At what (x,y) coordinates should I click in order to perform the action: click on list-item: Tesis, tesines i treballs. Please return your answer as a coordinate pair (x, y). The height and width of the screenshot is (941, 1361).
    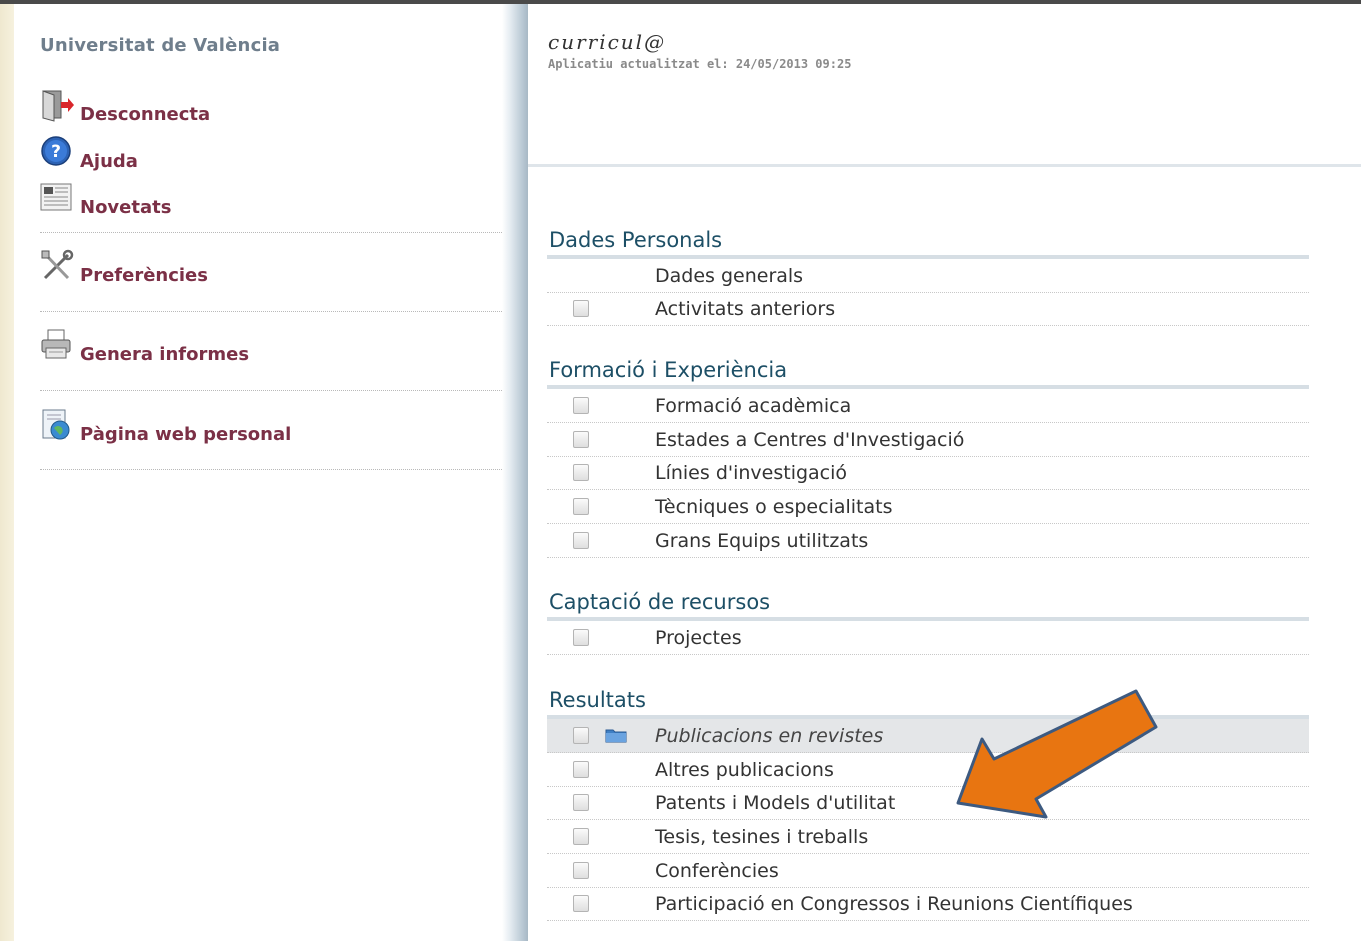
    Looking at the image, I should click on (928, 837).